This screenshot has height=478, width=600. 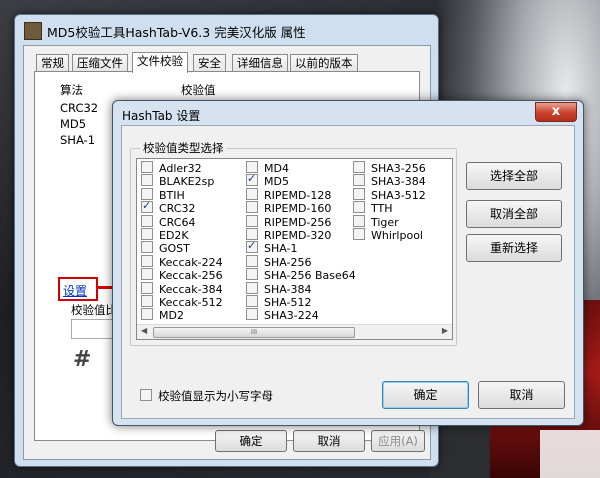 I want to click on hash-type-option: Whirlpool, so click(x=388, y=235).